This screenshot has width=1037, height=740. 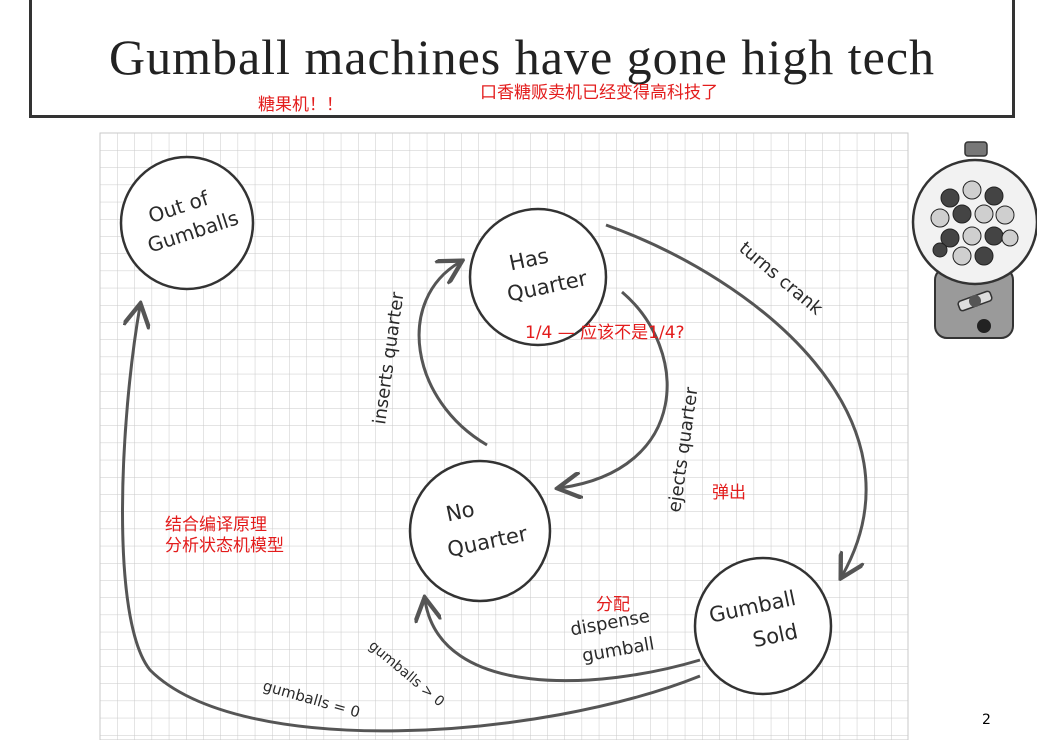 What do you see at coordinates (480, 531) in the screenshot?
I see `state-no-quarter: No Quarter` at bounding box center [480, 531].